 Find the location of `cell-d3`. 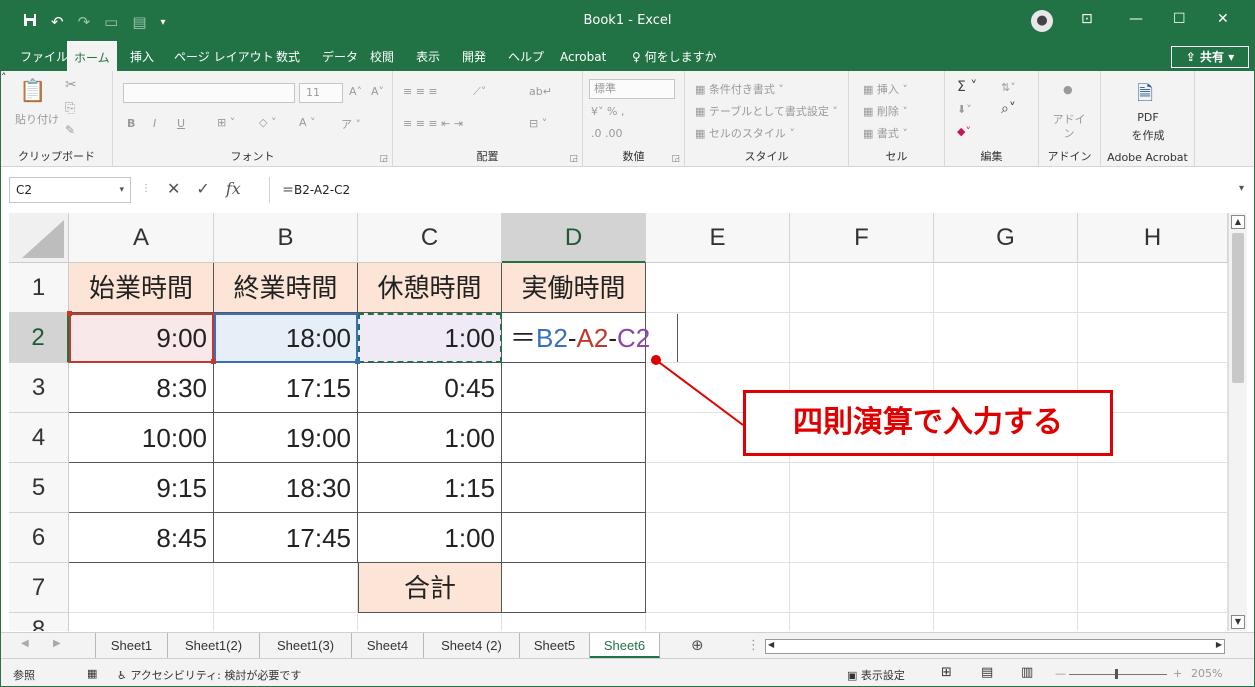

cell-d3 is located at coordinates (574, 388).